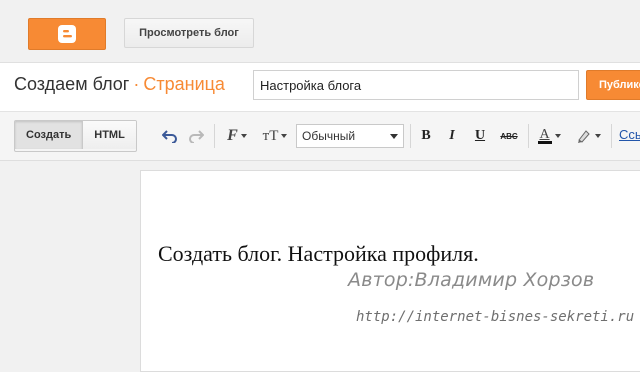 The height and width of the screenshot is (372, 640). Describe the element at coordinates (480, 136) in the screenshot. I see `underline-button: U` at that location.